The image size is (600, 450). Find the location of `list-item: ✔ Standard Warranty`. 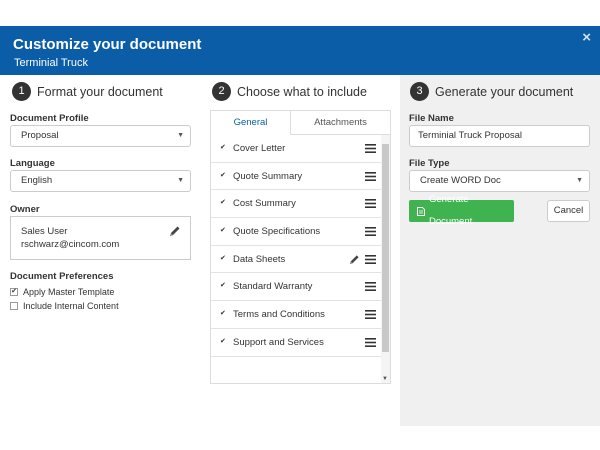

list-item: ✔ Standard Warranty is located at coordinates (296, 288).